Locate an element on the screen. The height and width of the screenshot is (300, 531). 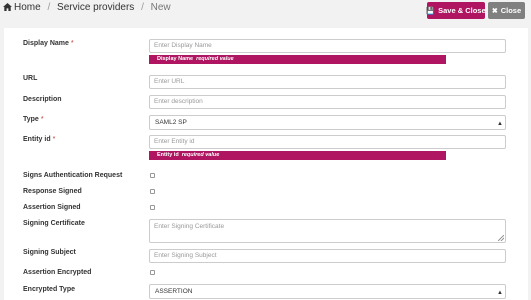
assertion-encrypted-checkbox is located at coordinates (152, 272).